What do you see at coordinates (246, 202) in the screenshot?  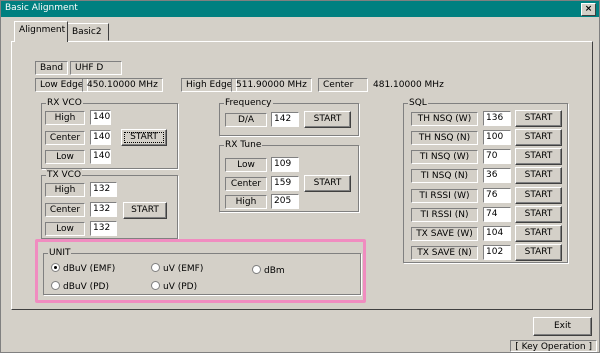 I see `rx-tune-high-label: High` at bounding box center [246, 202].